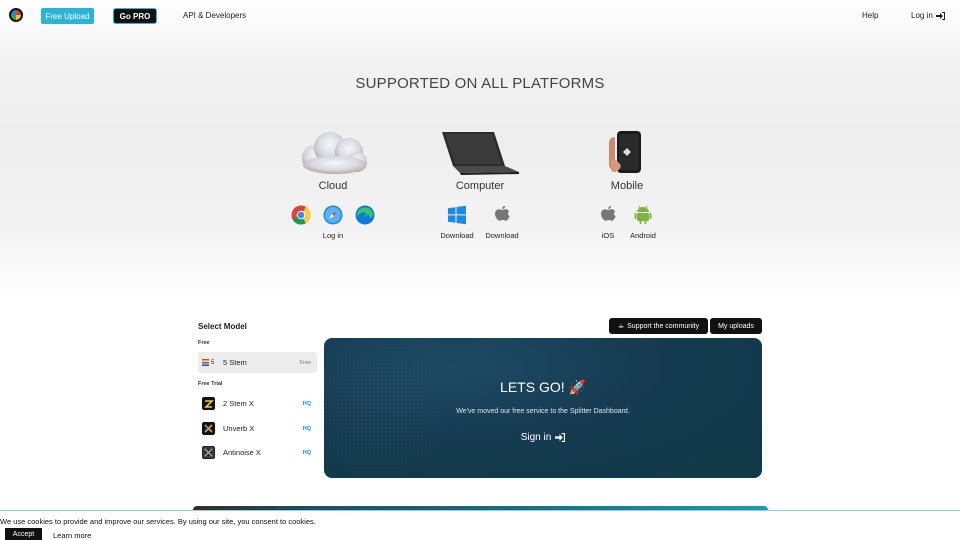 The image size is (960, 540). I want to click on site-logo, so click(16, 15).